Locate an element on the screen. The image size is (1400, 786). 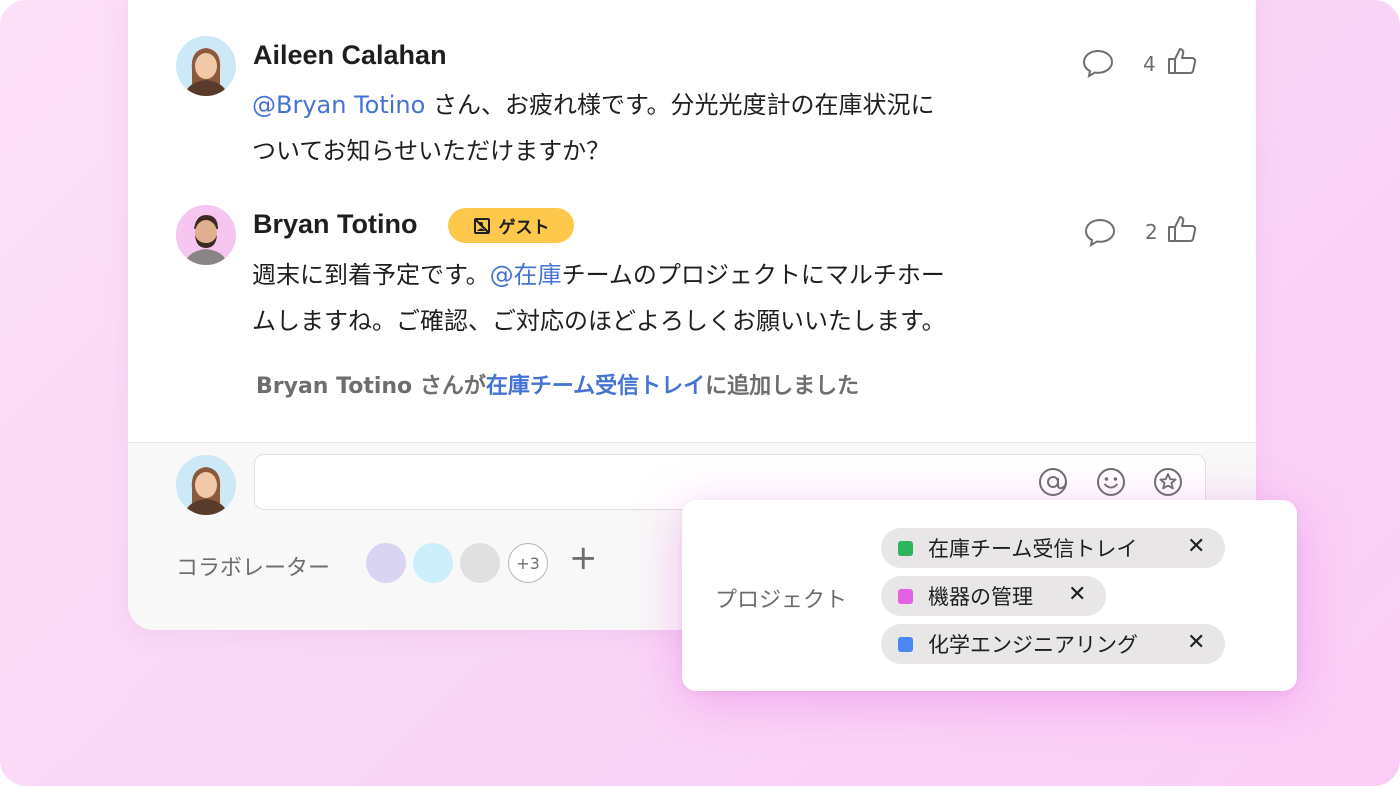
emoji-button is located at coordinates (1111, 484).